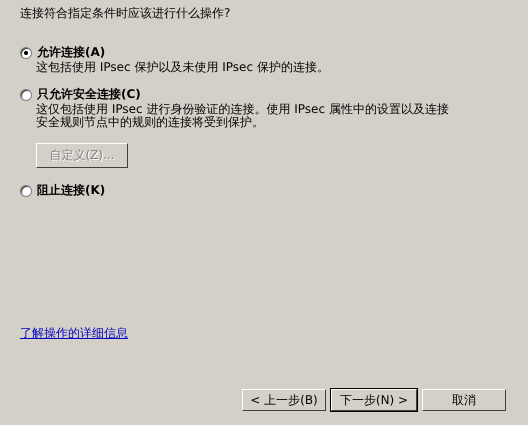 The image size is (528, 425). I want to click on wizard-button: 取消, so click(464, 400).